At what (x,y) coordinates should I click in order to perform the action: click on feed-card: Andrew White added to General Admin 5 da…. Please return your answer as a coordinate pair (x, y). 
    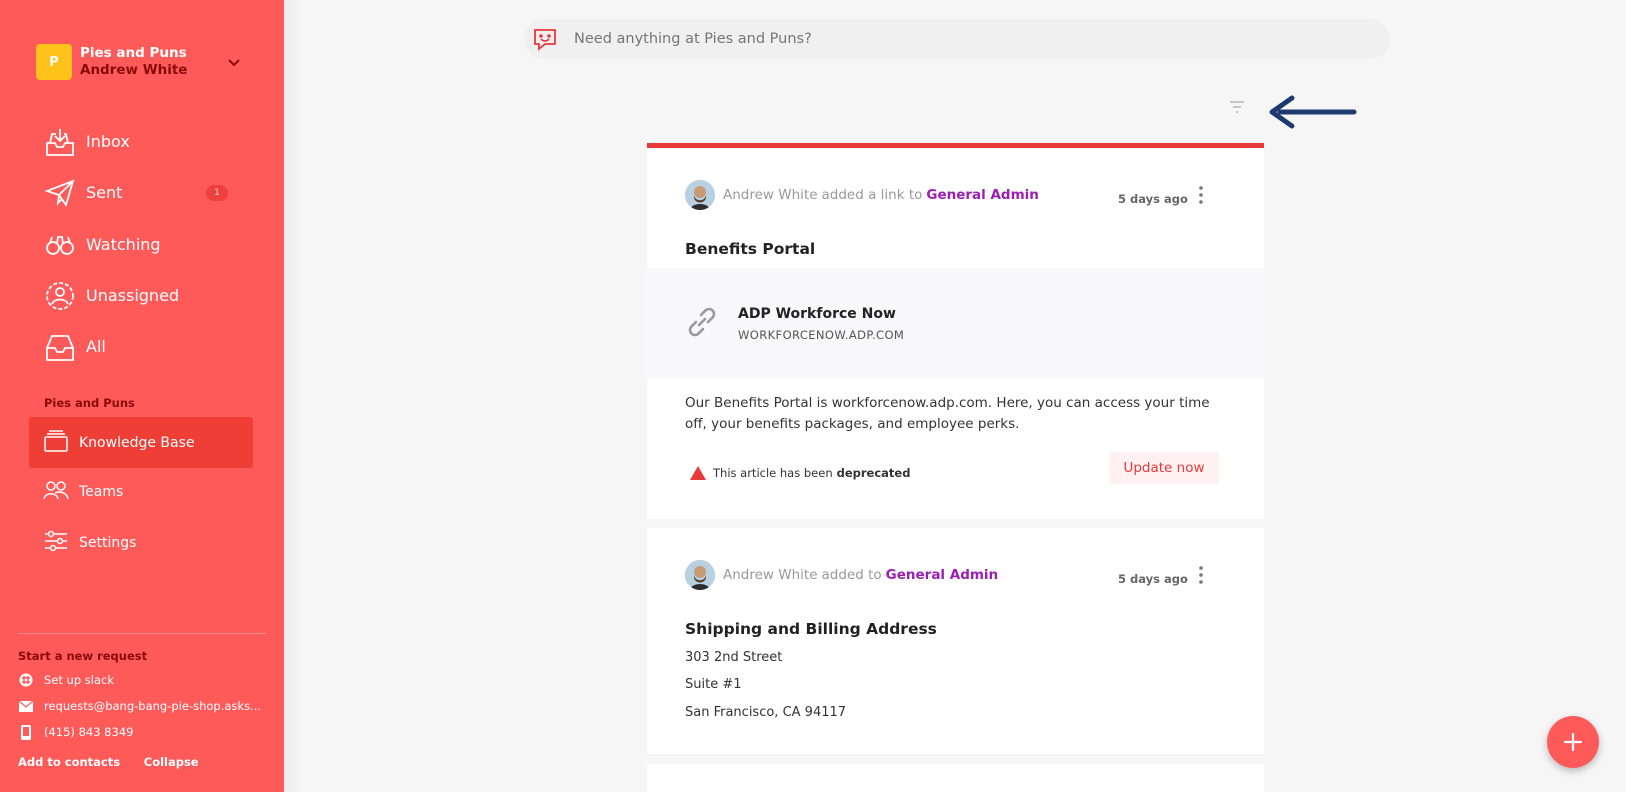
    Looking at the image, I should click on (955, 641).